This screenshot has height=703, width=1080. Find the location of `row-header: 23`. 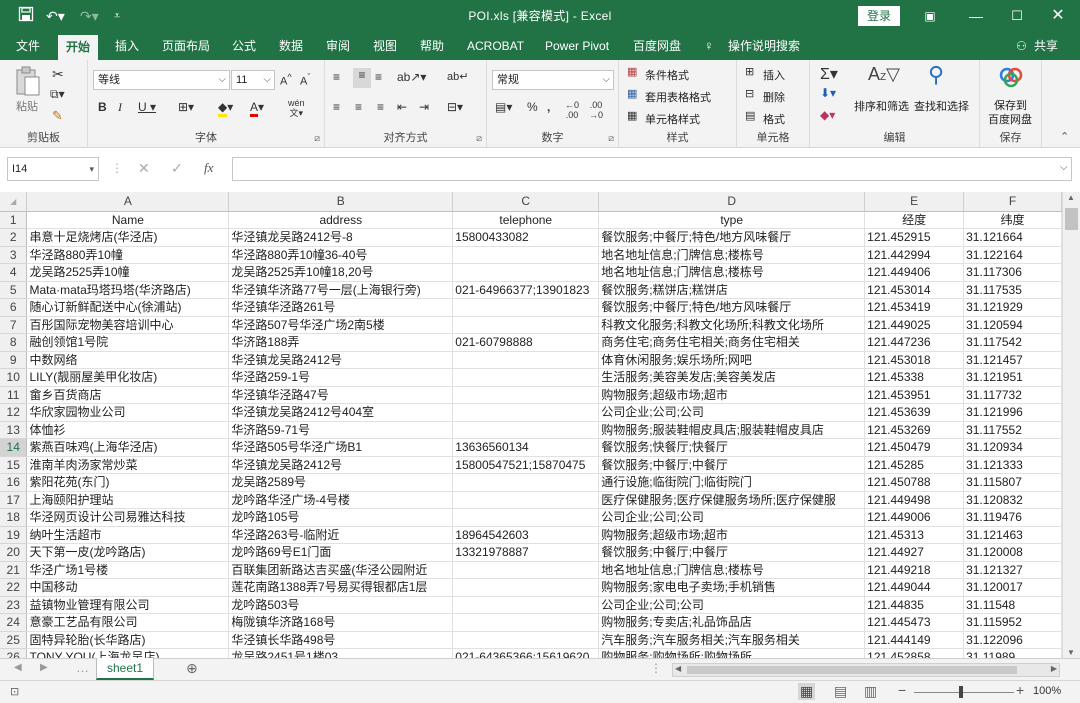

row-header: 23 is located at coordinates (14, 605).